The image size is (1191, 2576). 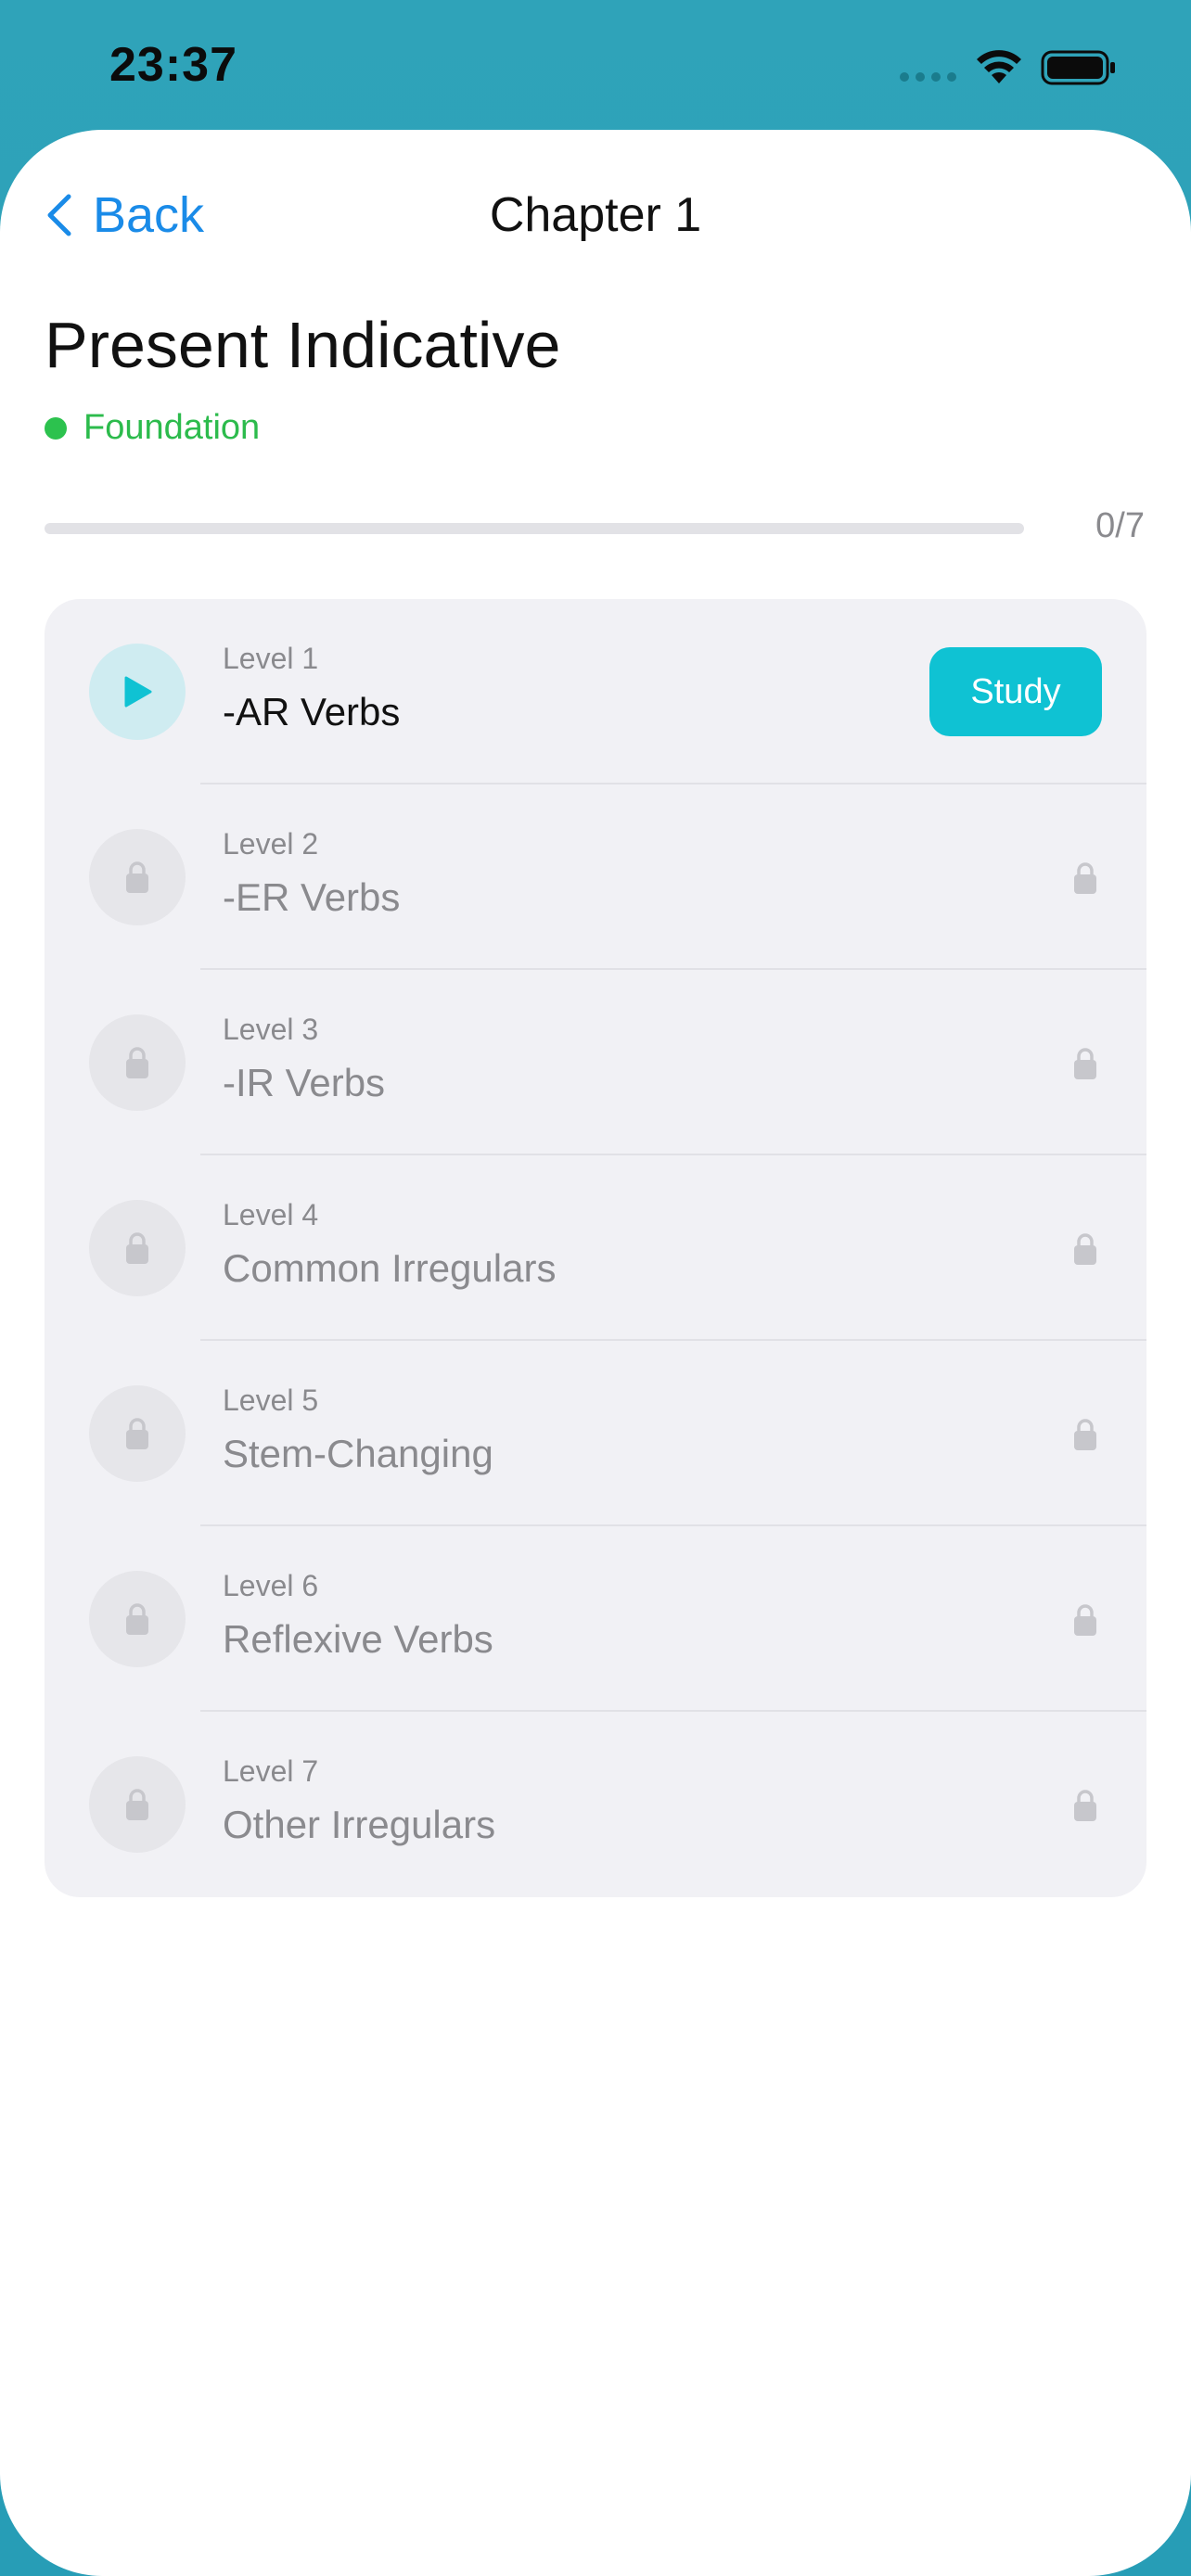 I want to click on tier-badge: Foundation, so click(x=152, y=428).